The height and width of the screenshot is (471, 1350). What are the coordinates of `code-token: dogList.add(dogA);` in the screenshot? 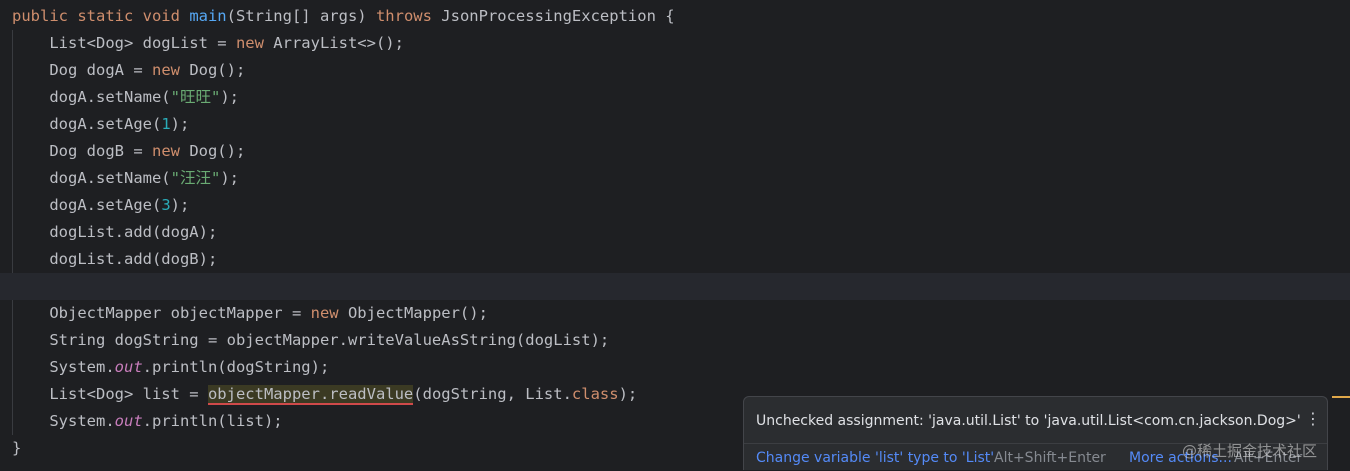 It's located at (115, 232).